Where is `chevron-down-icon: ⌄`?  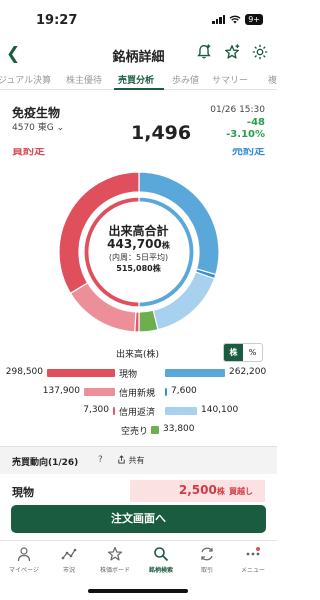
chevron-down-icon: ⌄ is located at coordinates (60, 128).